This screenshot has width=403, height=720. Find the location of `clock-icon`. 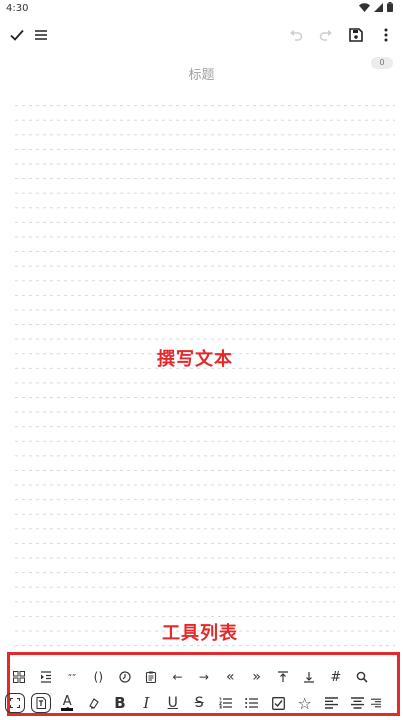

clock-icon is located at coordinates (125, 677).